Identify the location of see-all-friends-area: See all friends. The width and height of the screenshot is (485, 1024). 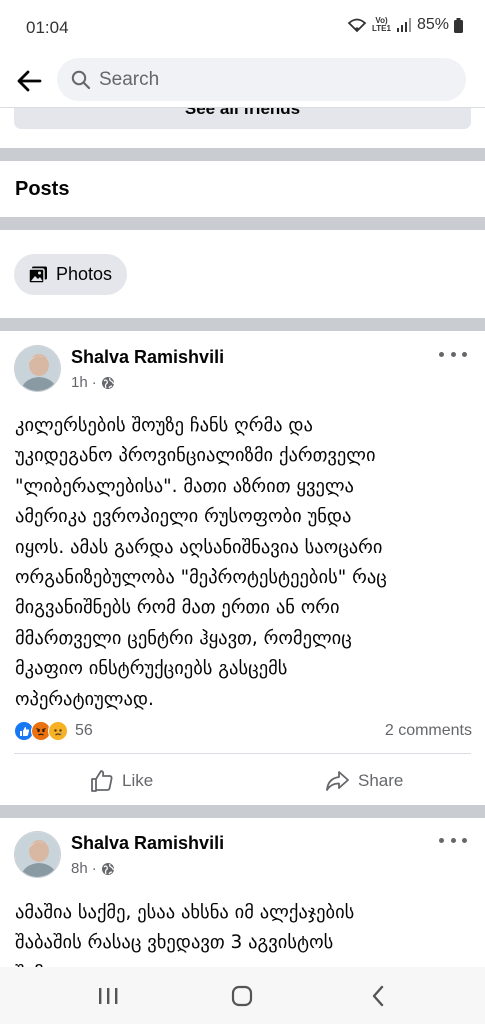
(242, 128).